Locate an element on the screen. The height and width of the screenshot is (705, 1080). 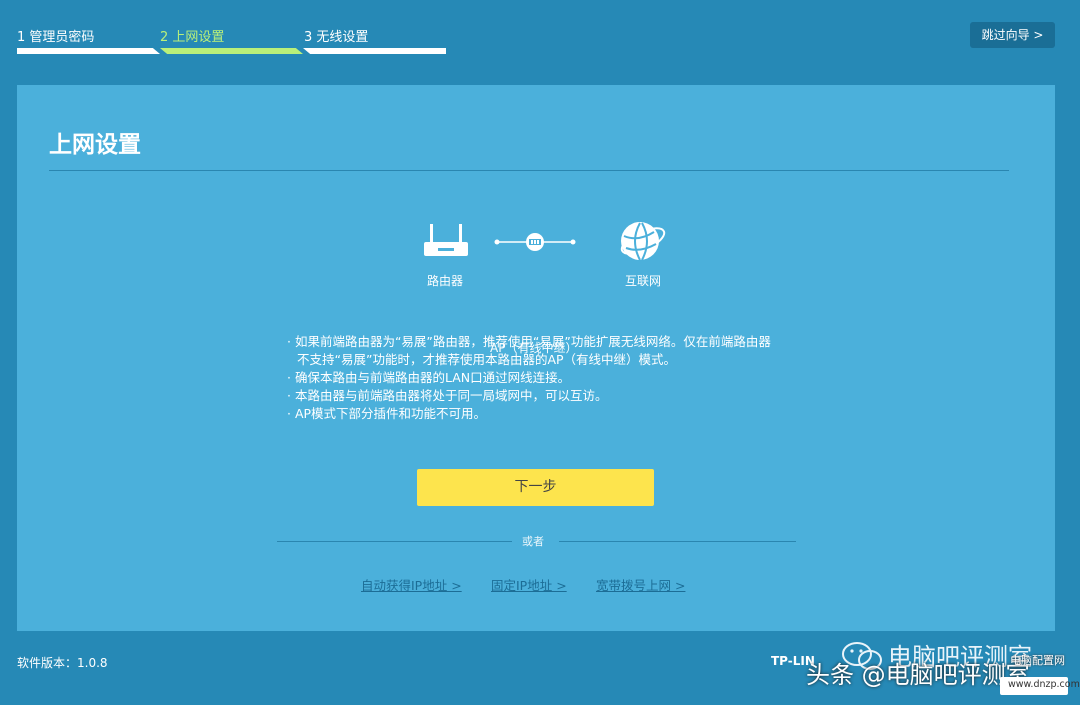
watermark-site: 电脑配置网 is located at coordinates (1037, 660).